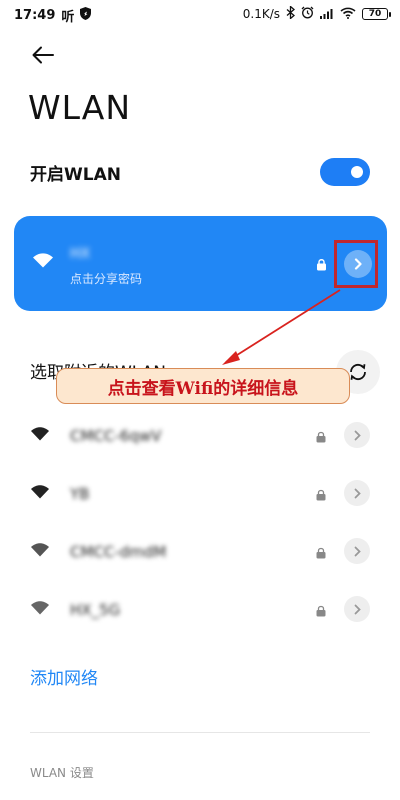 The width and height of the screenshot is (400, 800). I want to click on alarm-icon, so click(307, 14).